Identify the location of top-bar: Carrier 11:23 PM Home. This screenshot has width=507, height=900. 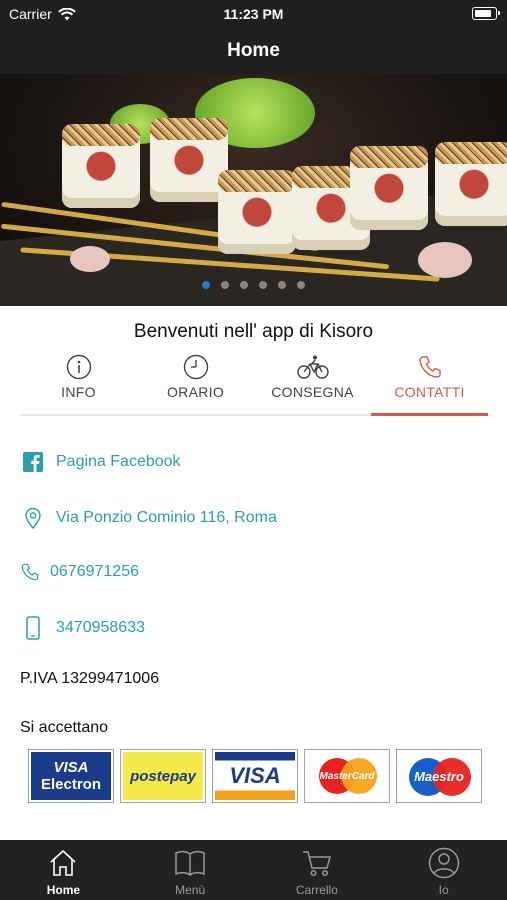
(253, 37).